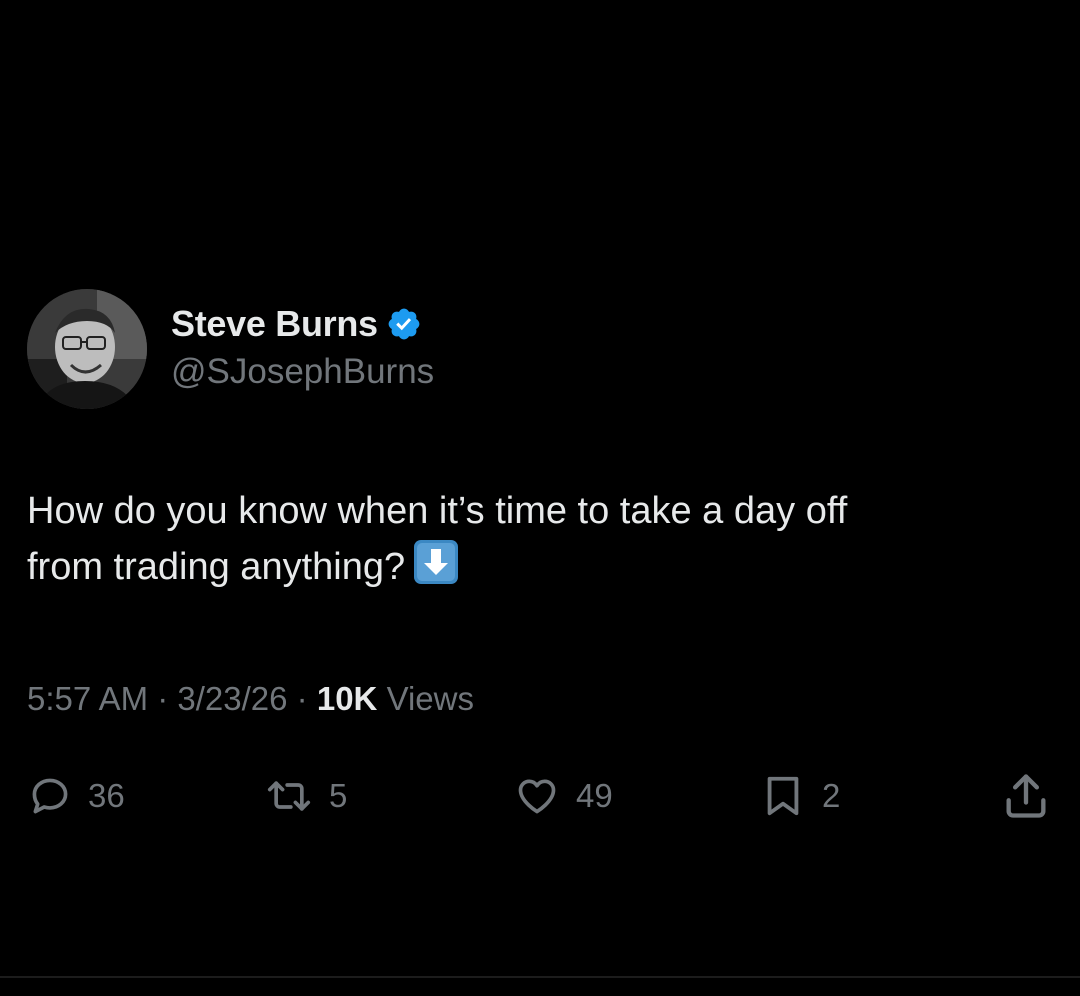 This screenshot has width=1080, height=996. I want to click on reply-count: 36, so click(106, 795).